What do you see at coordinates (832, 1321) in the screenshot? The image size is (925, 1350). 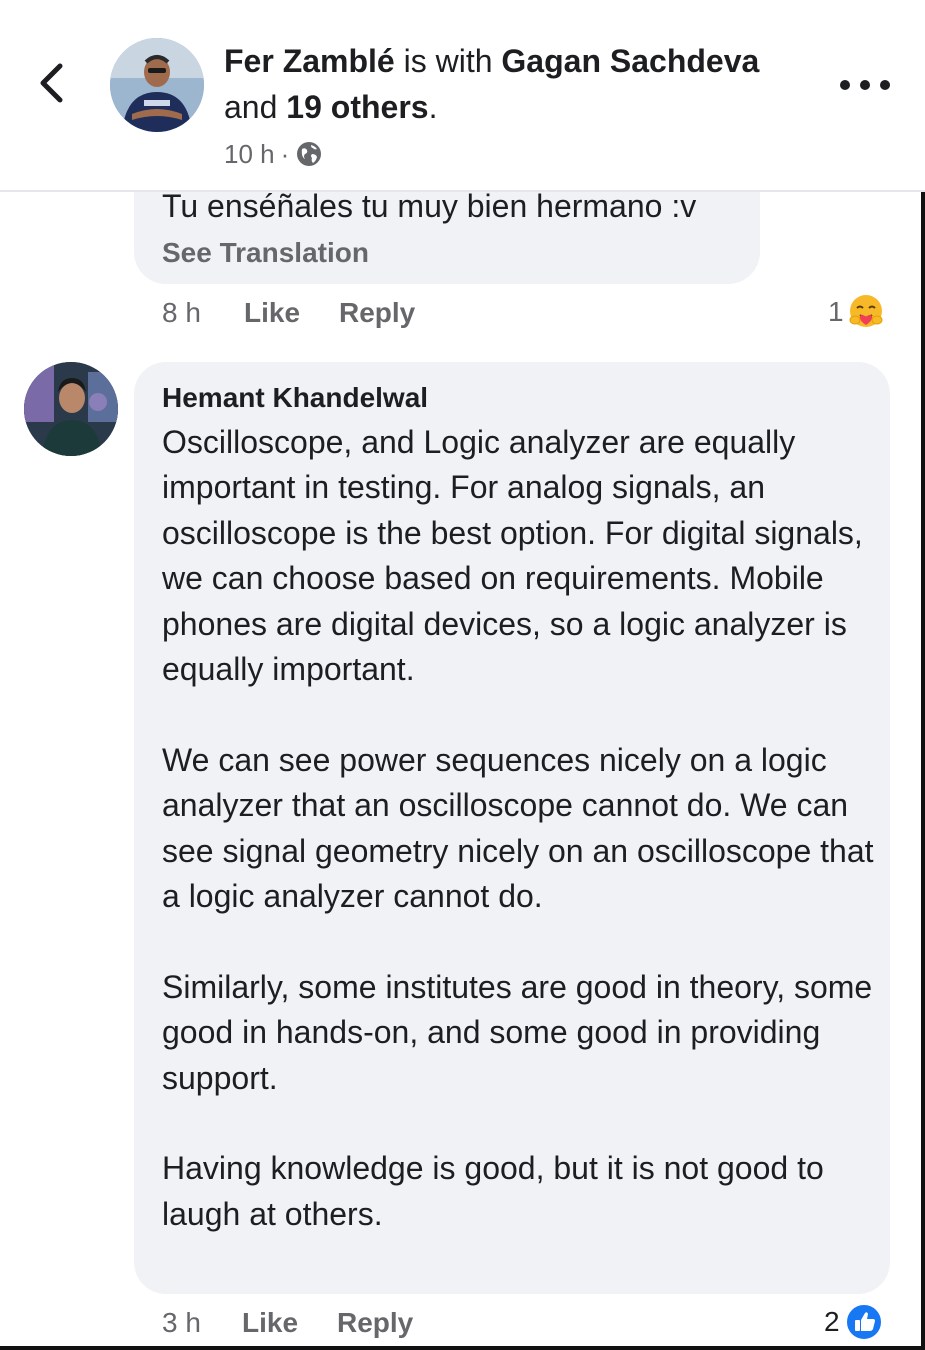 I see `reaction-count: 2` at bounding box center [832, 1321].